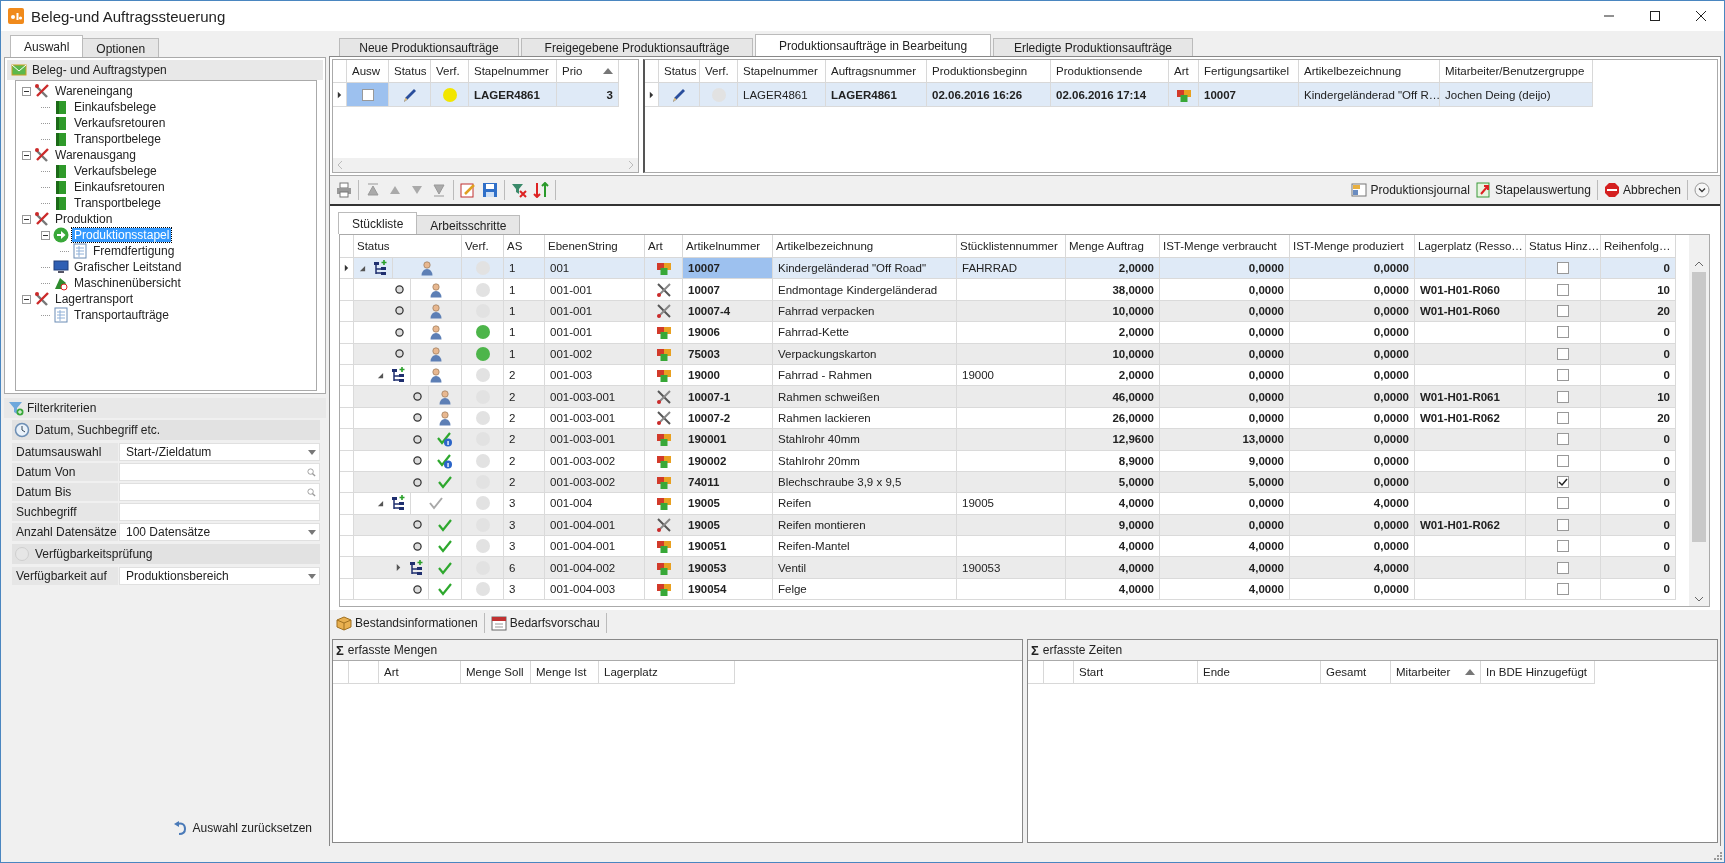 The image size is (1725, 863). What do you see at coordinates (1642, 190) in the screenshot?
I see `toolbar-button: Abbrechen` at bounding box center [1642, 190].